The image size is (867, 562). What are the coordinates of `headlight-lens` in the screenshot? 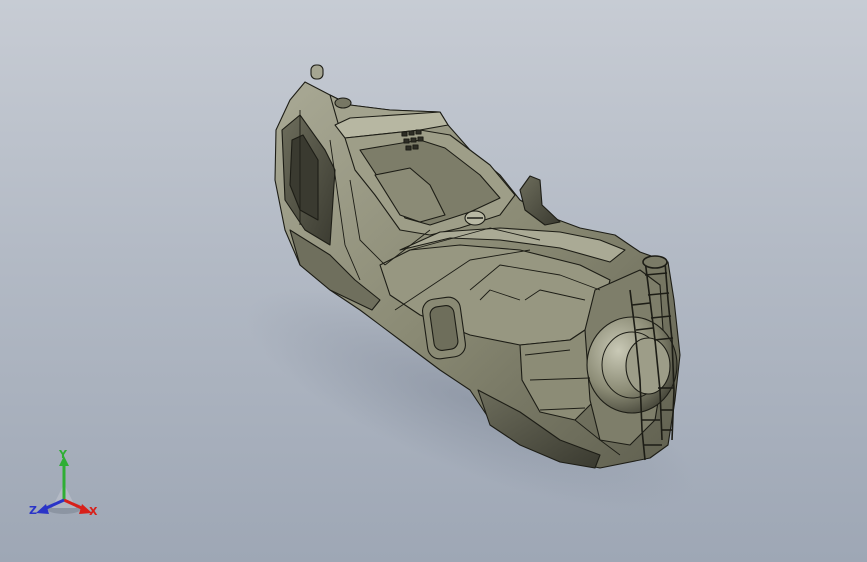 It's located at (648, 366).